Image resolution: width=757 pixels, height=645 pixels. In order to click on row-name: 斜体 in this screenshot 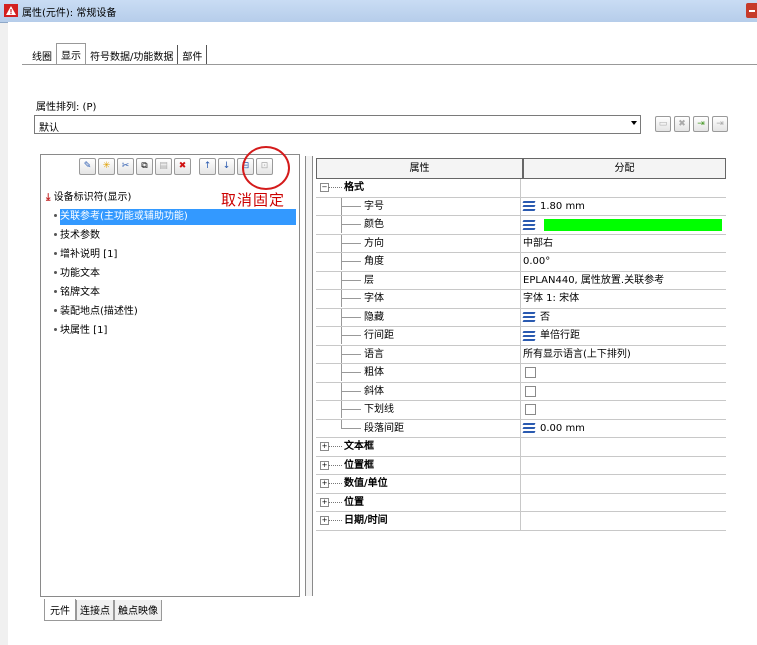, I will do `click(374, 391)`.